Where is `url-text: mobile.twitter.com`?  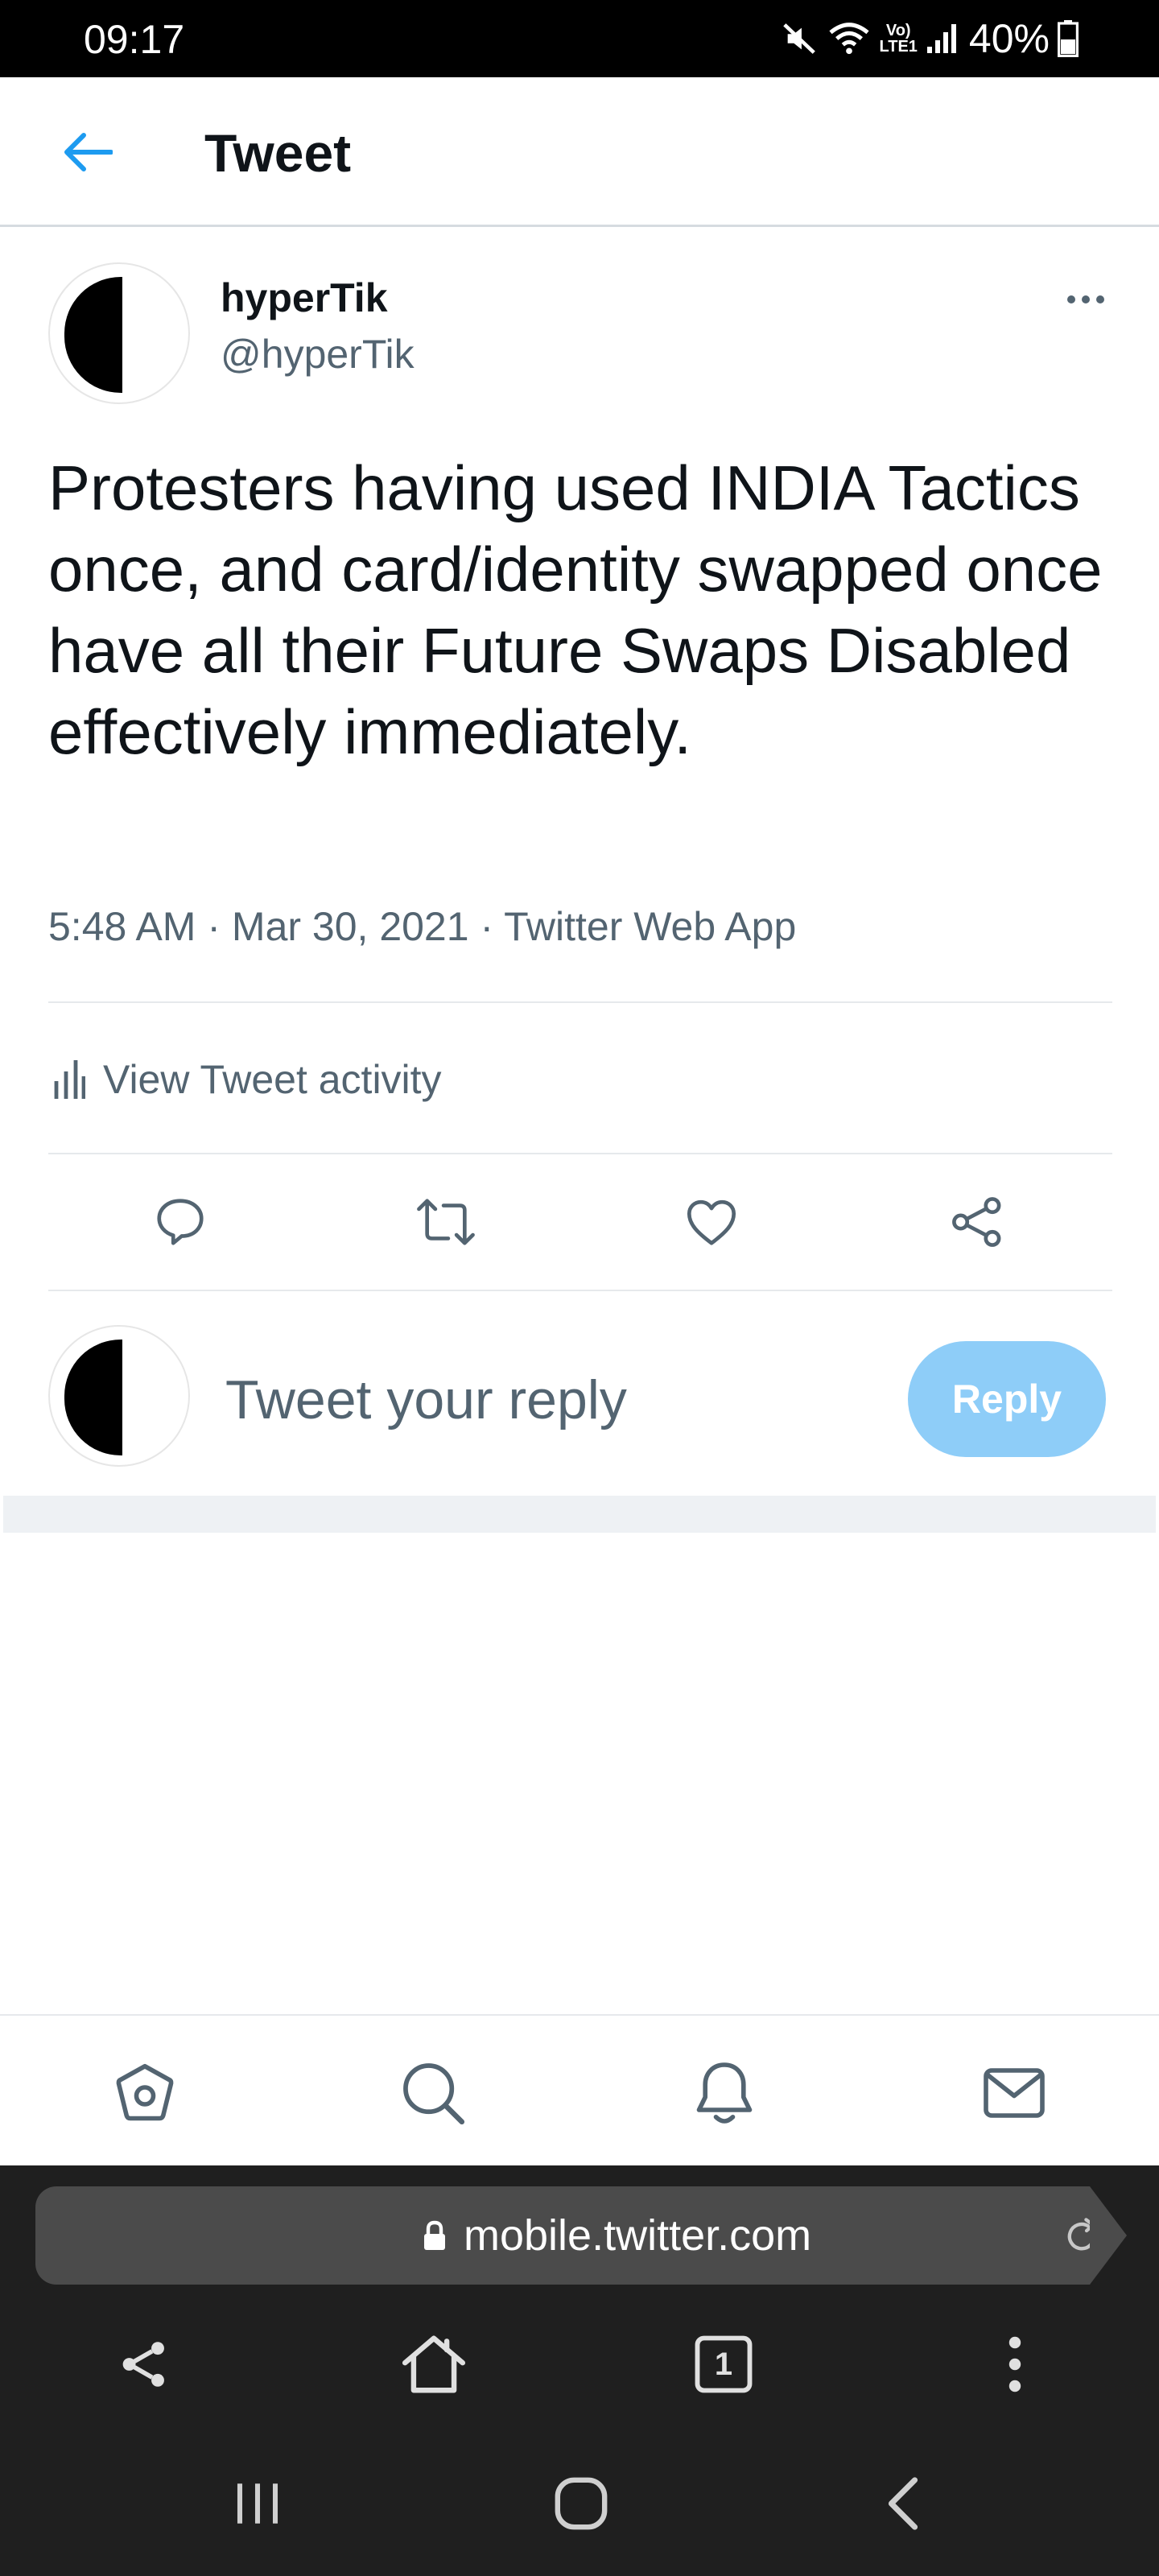
url-text: mobile.twitter.com is located at coordinates (638, 2235).